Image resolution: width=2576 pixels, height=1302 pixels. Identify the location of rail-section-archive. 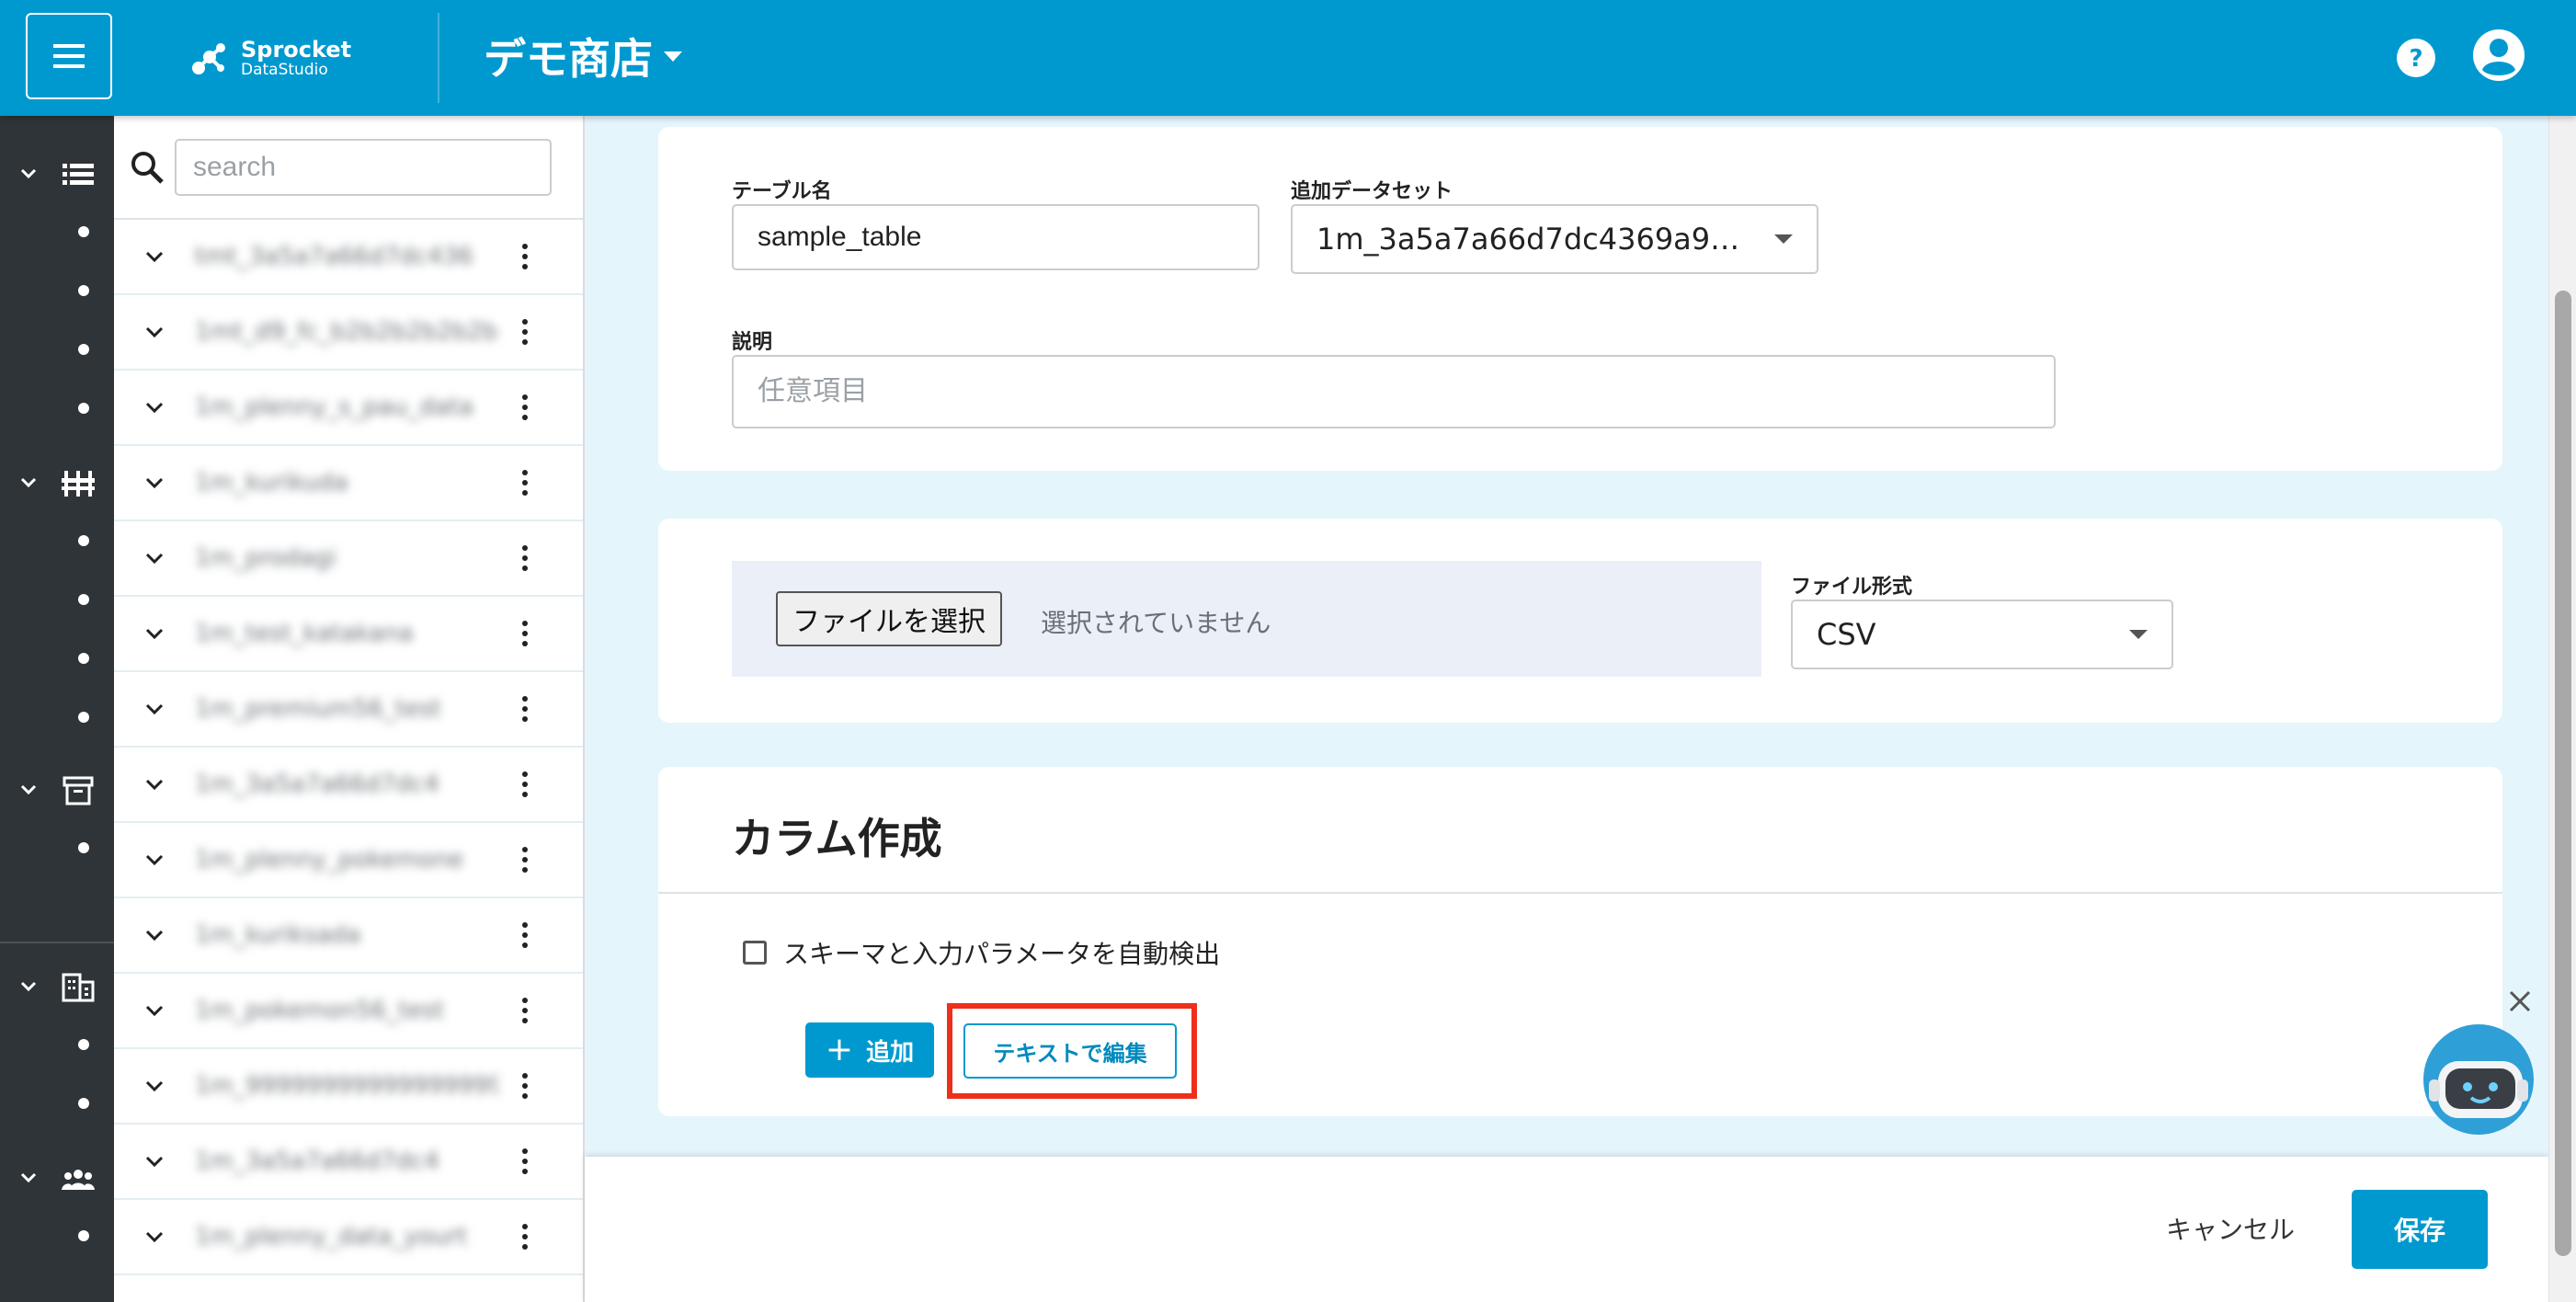
(57, 790).